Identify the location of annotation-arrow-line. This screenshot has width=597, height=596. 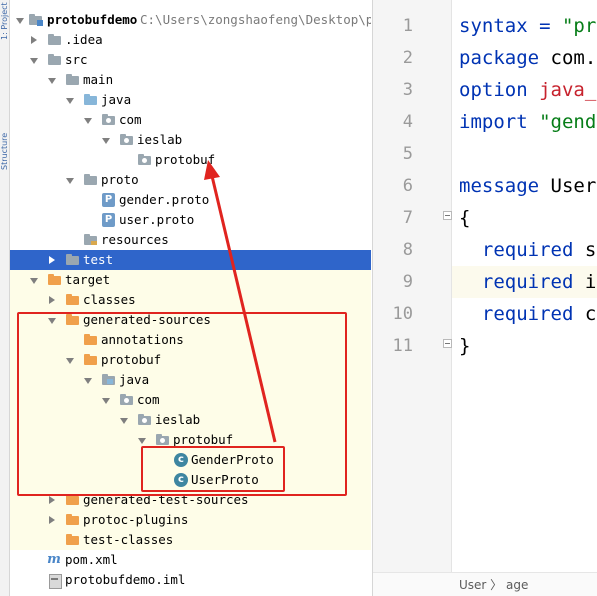
(243, 309).